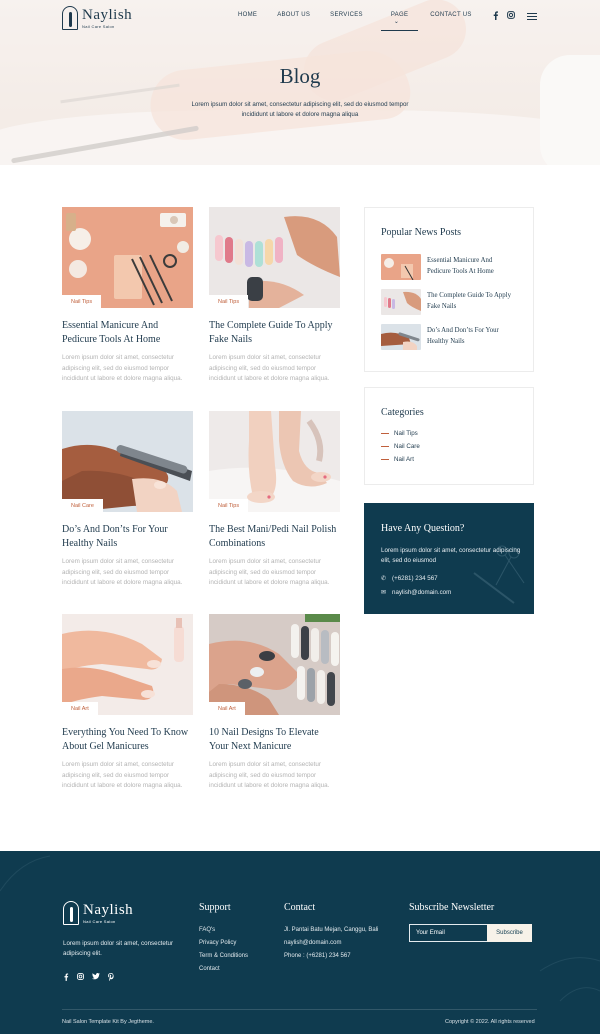  Describe the element at coordinates (127, 461) in the screenshot. I see `post-image: Nail Care` at that location.